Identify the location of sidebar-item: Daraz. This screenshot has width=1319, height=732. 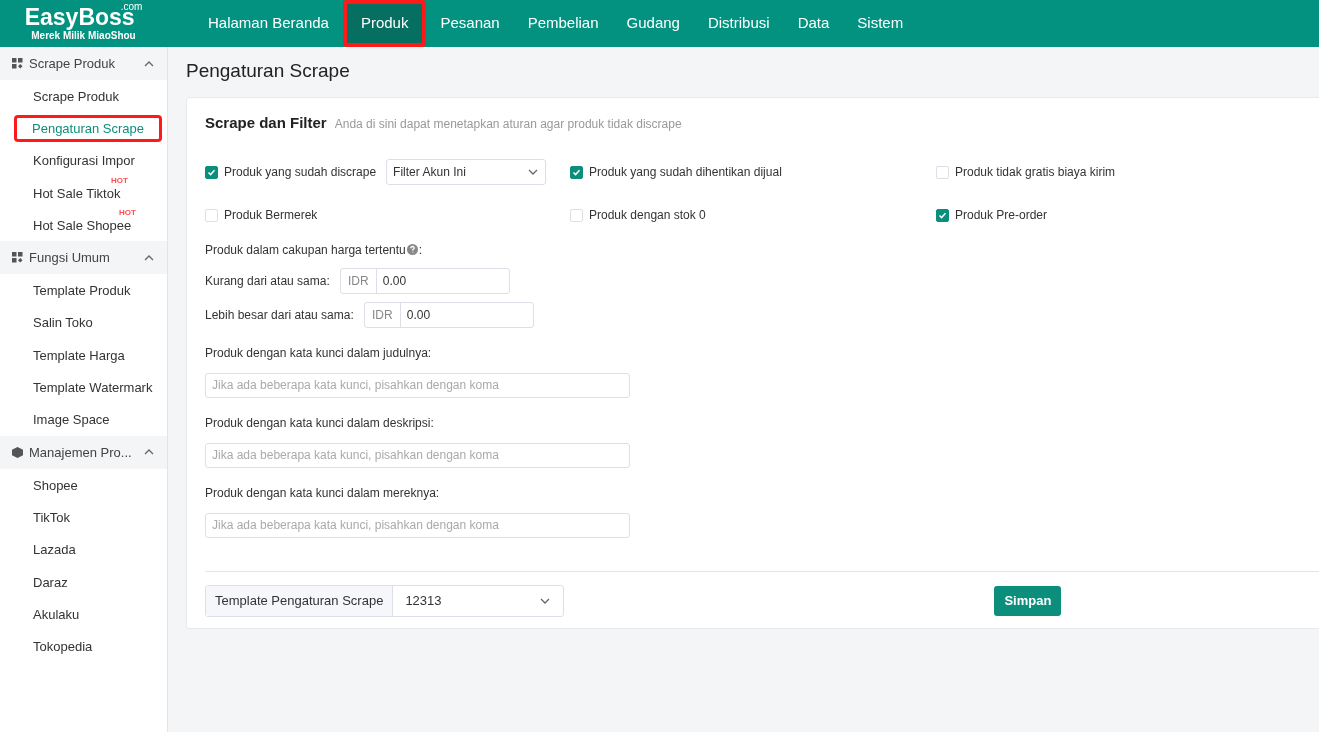
(50, 582).